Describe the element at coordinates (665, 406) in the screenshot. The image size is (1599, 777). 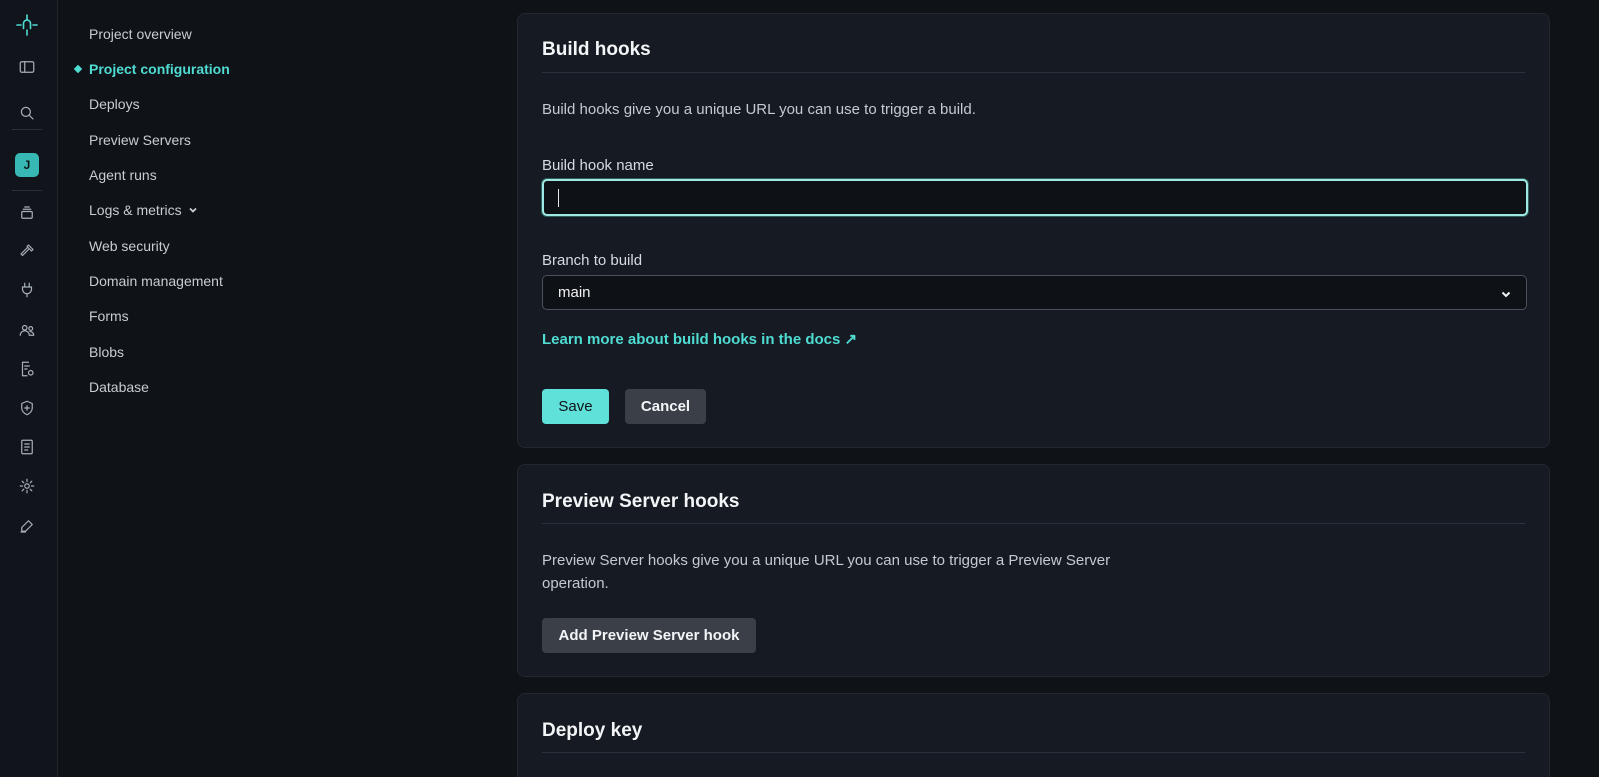
I see `cancel-button: Cancel` at that location.